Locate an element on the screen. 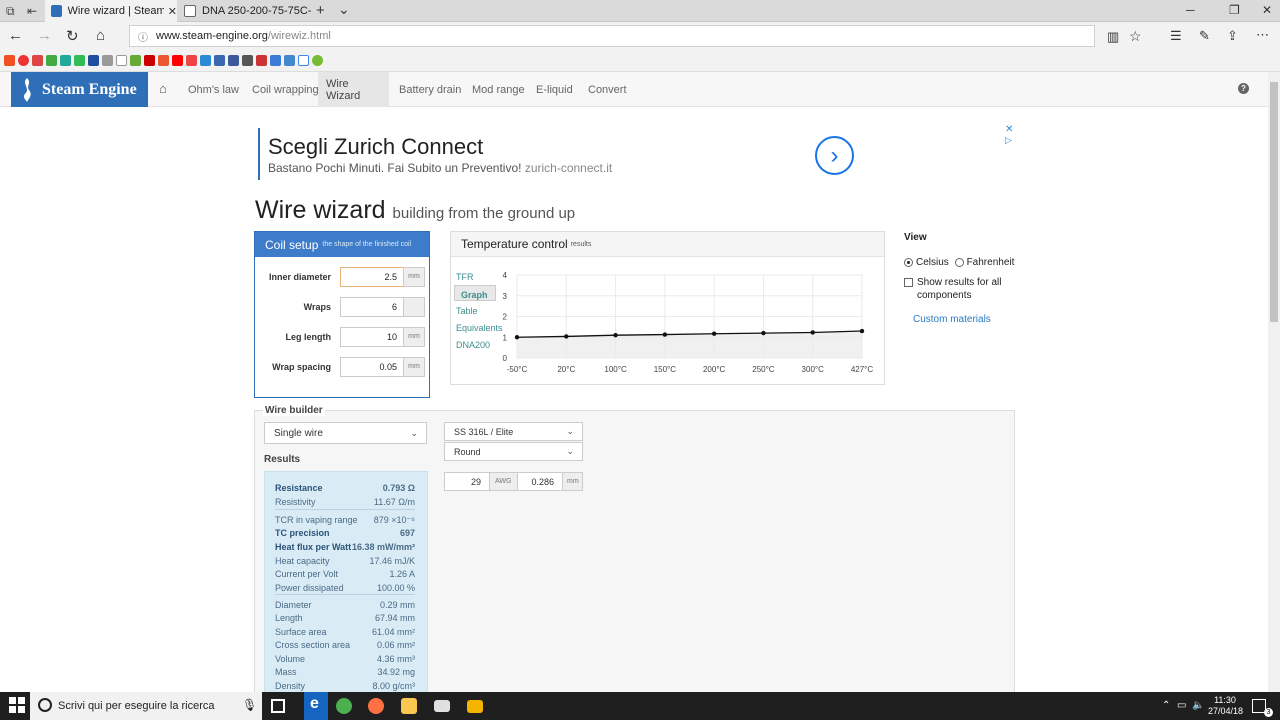 The height and width of the screenshot is (720, 1280). chevron-up-icon: ⌃ is located at coordinates (1166, 705).